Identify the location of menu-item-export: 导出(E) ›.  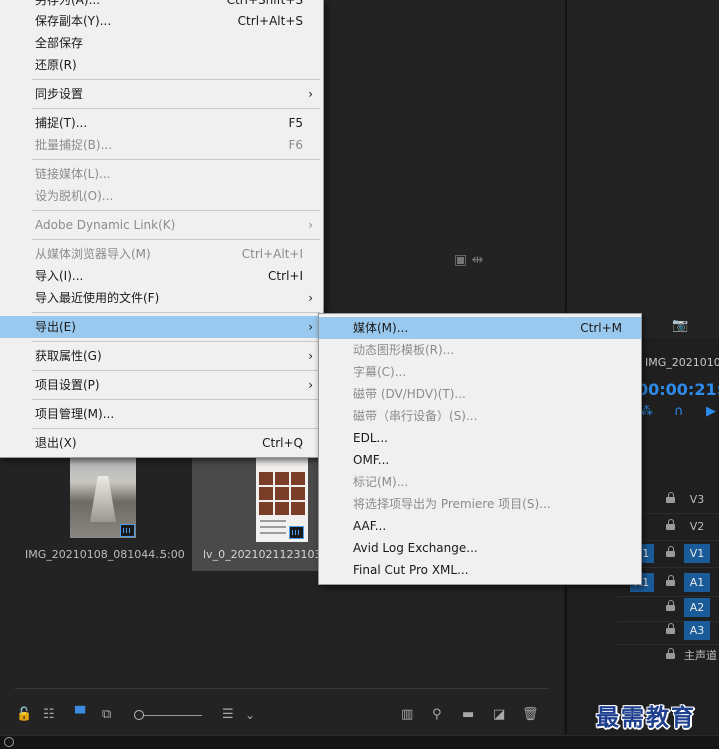
(161, 327).